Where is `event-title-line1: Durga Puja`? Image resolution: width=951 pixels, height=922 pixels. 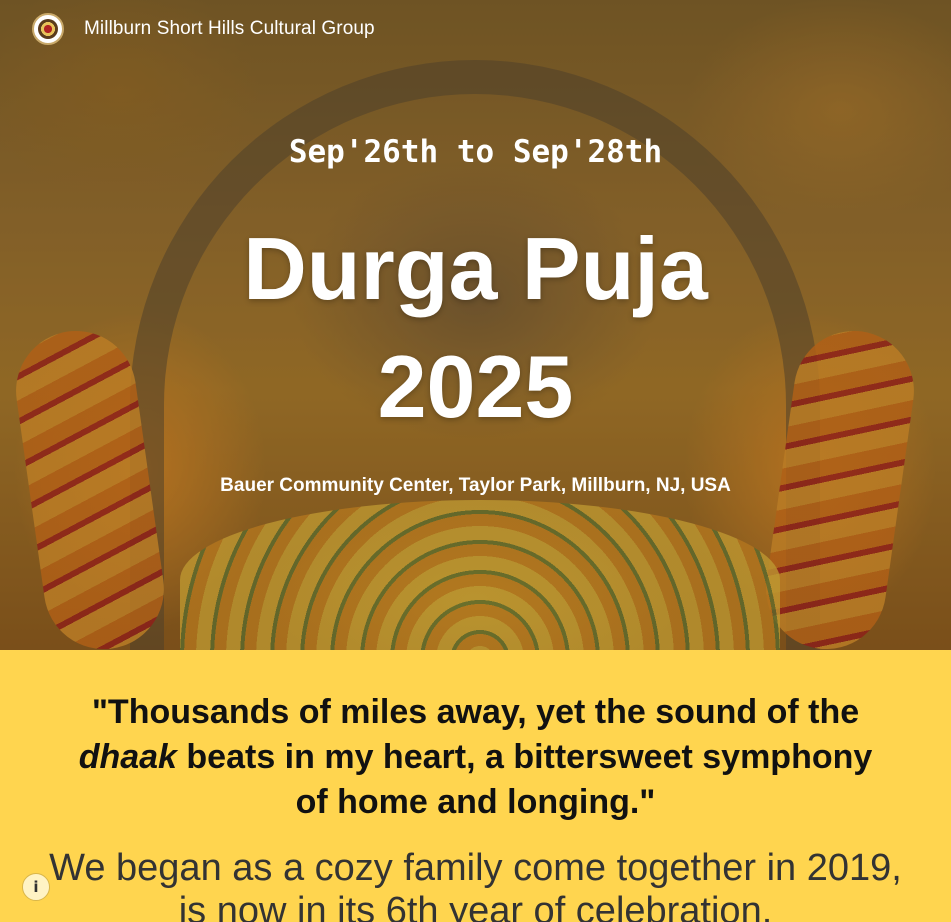 event-title-line1: Durga Puja is located at coordinates (475, 268).